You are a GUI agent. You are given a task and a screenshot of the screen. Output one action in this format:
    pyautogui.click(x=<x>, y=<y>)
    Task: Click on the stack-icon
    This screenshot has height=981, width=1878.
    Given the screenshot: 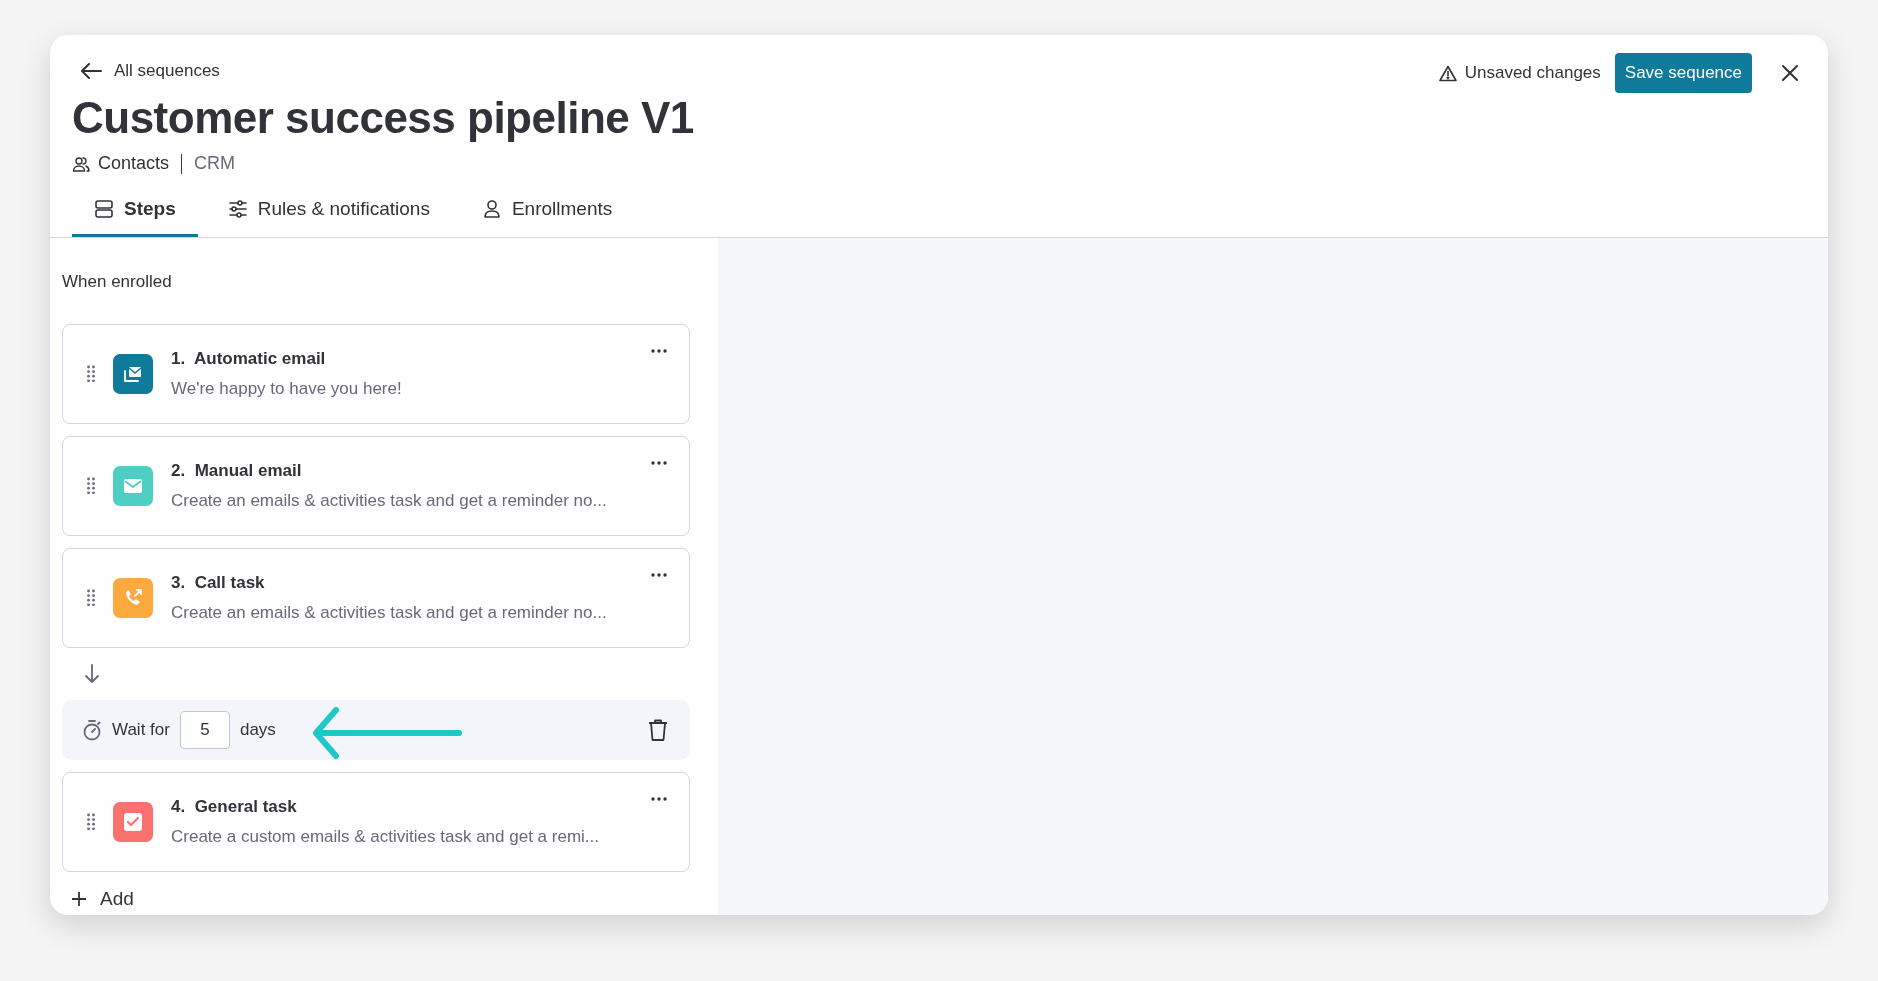 What is the action you would take?
    pyautogui.click(x=104, y=209)
    